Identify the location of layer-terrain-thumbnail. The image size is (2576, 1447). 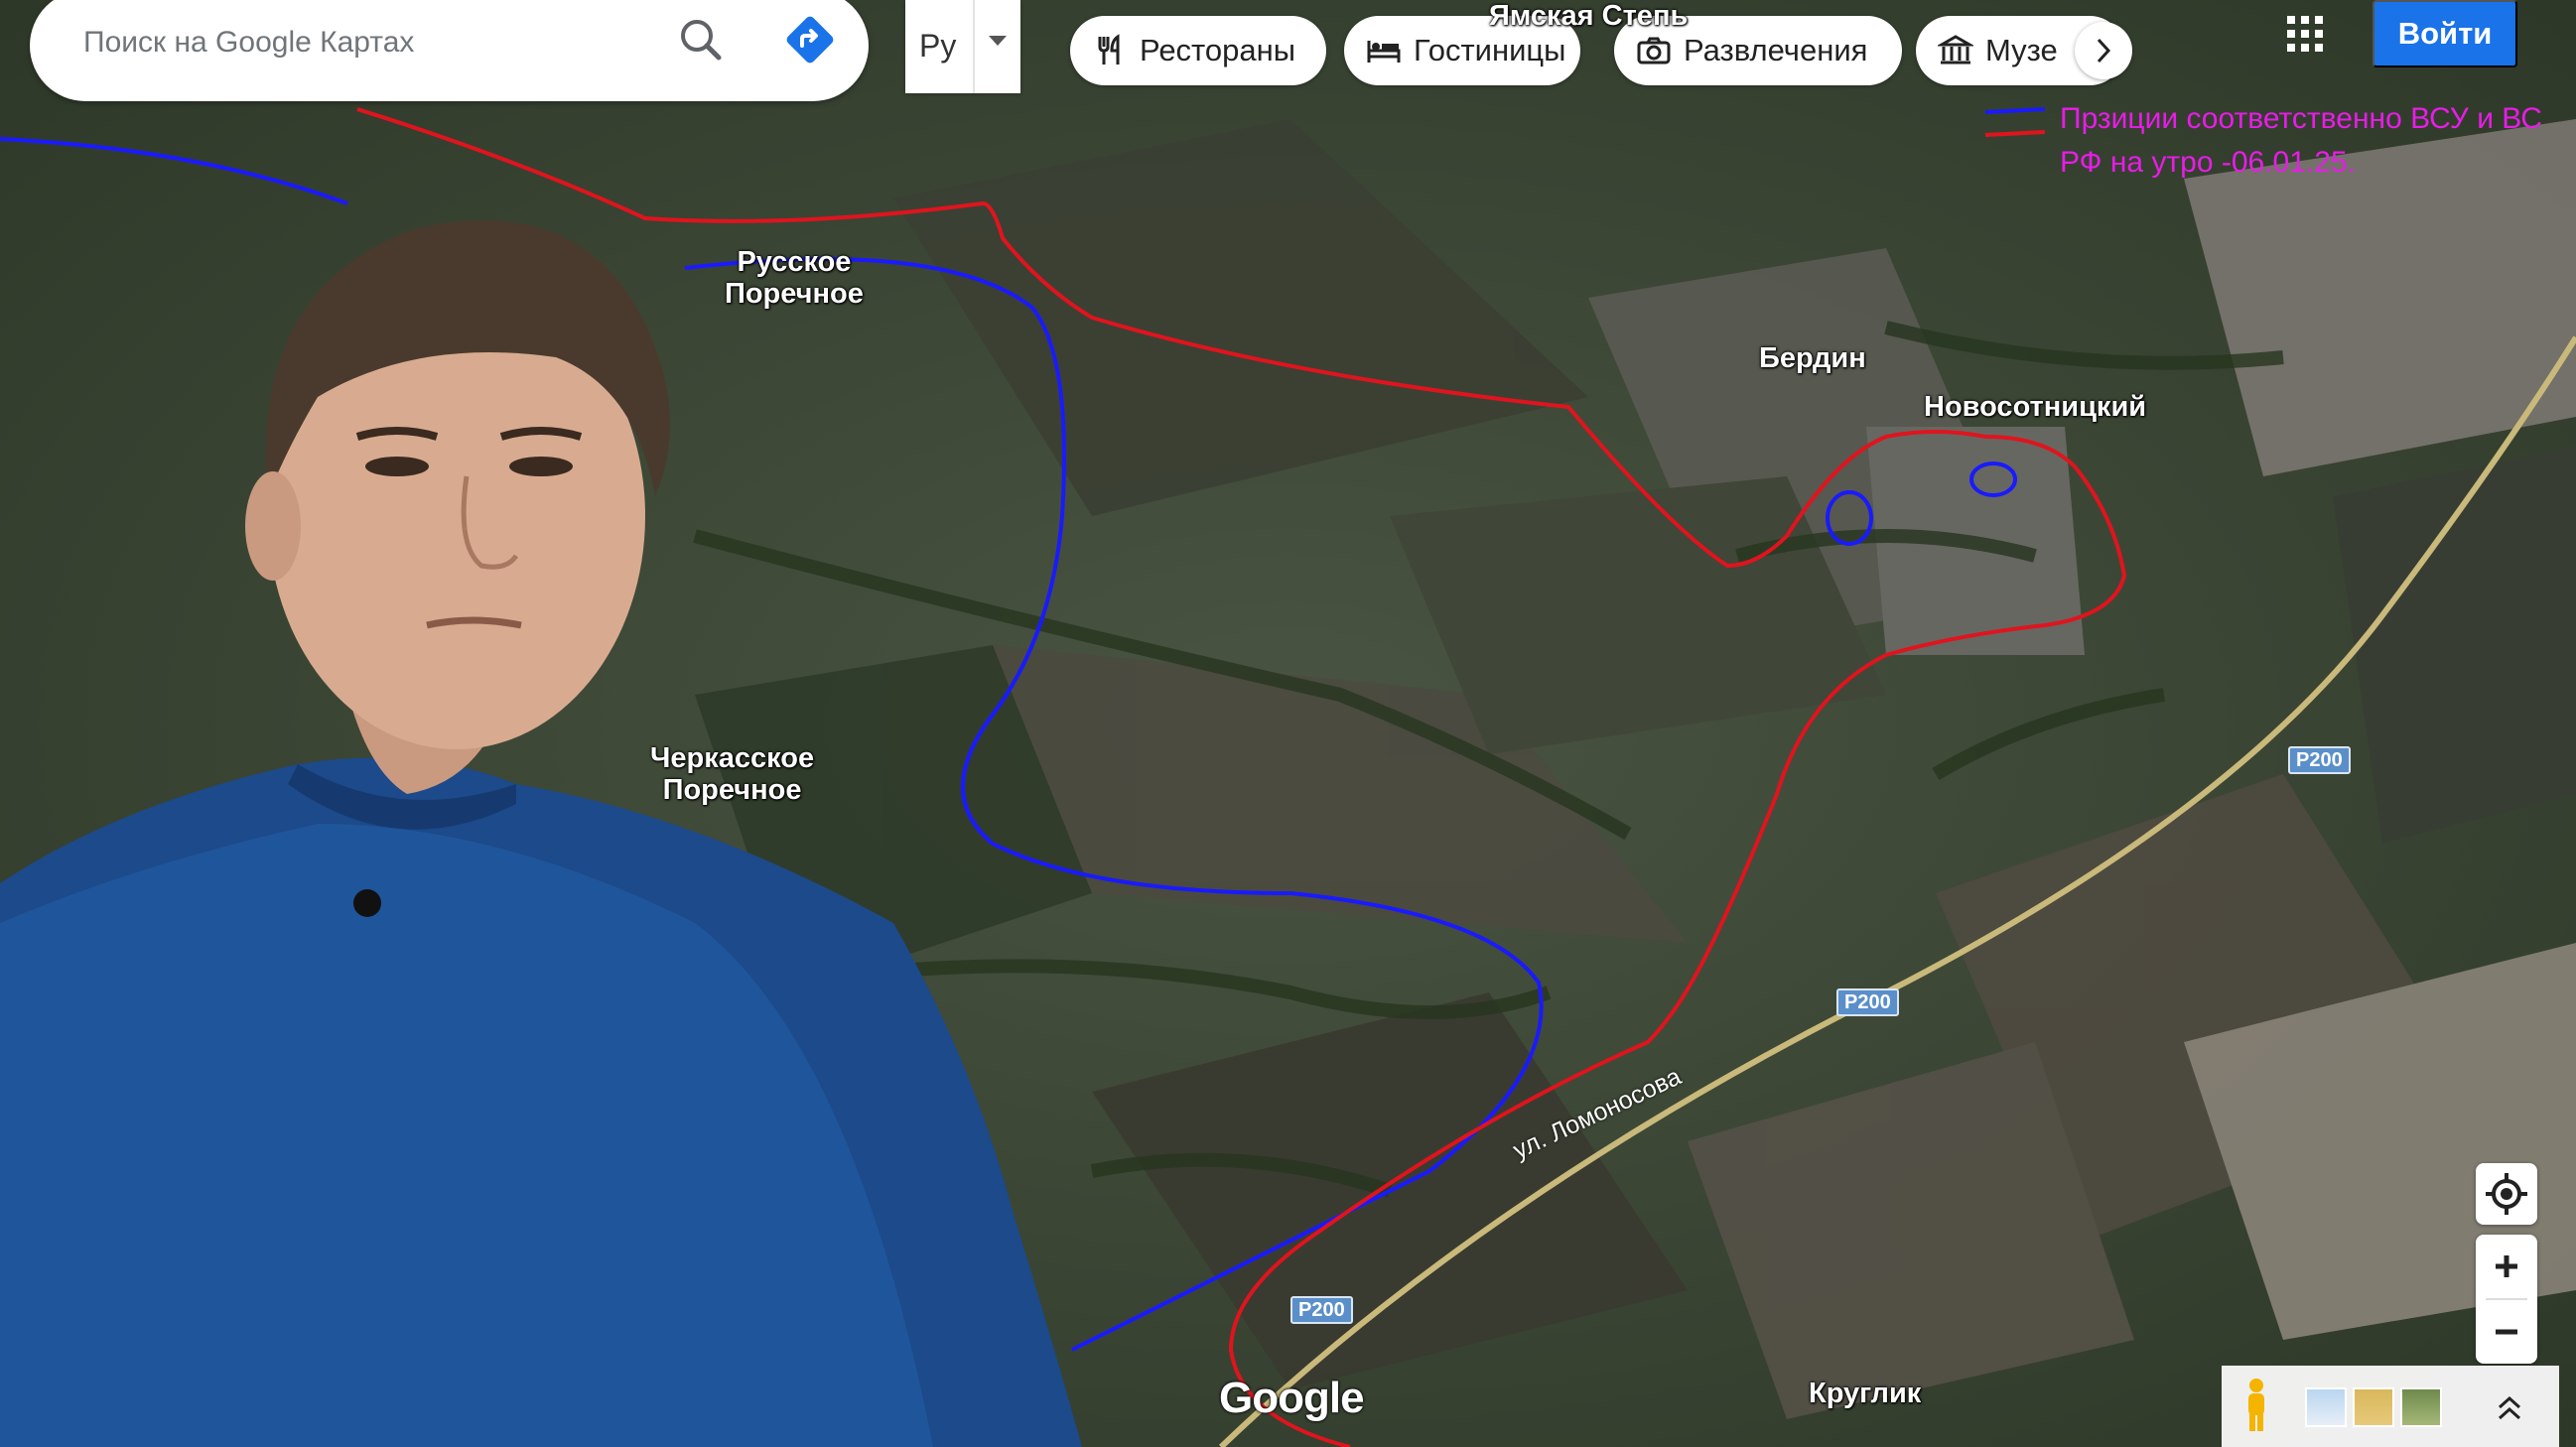
(2373, 1407).